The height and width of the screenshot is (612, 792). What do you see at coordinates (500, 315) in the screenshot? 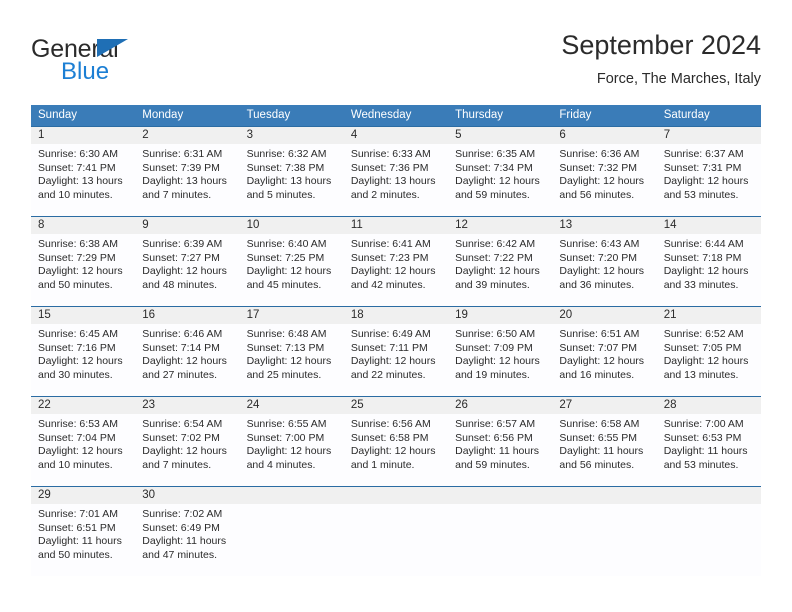
I see `day-number: 19` at bounding box center [500, 315].